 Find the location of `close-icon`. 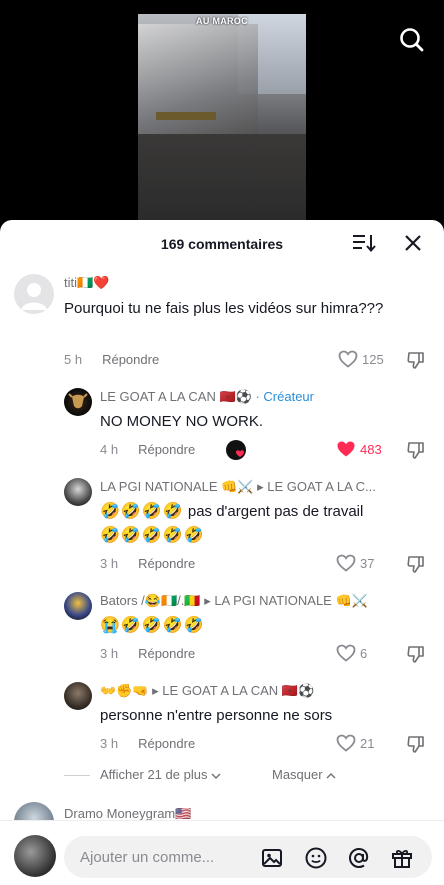

close-icon is located at coordinates (413, 243).